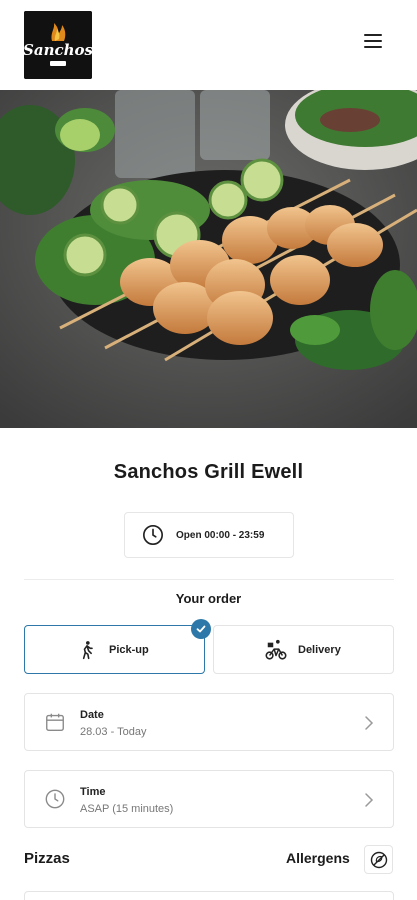 The image size is (417, 900). What do you see at coordinates (319, 649) in the screenshot?
I see `delivery-label: Delivery` at bounding box center [319, 649].